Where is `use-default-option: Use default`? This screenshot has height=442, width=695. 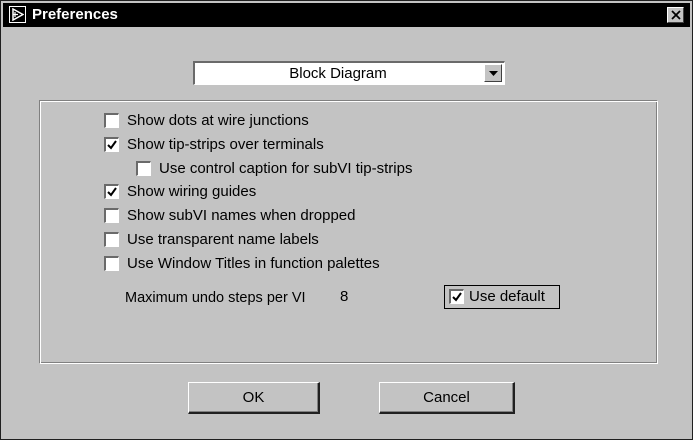 use-default-option: Use default is located at coordinates (502, 297).